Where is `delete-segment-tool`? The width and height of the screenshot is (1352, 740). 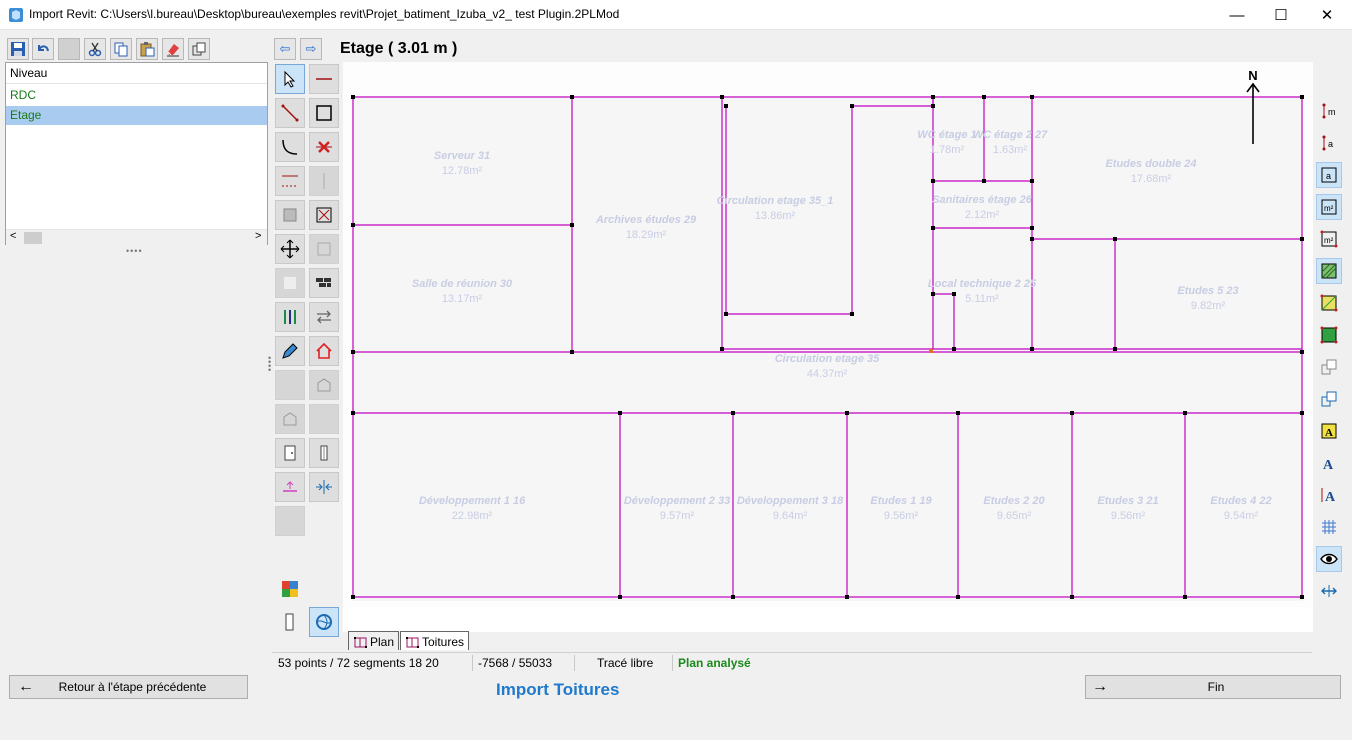
delete-segment-tool is located at coordinates (324, 147).